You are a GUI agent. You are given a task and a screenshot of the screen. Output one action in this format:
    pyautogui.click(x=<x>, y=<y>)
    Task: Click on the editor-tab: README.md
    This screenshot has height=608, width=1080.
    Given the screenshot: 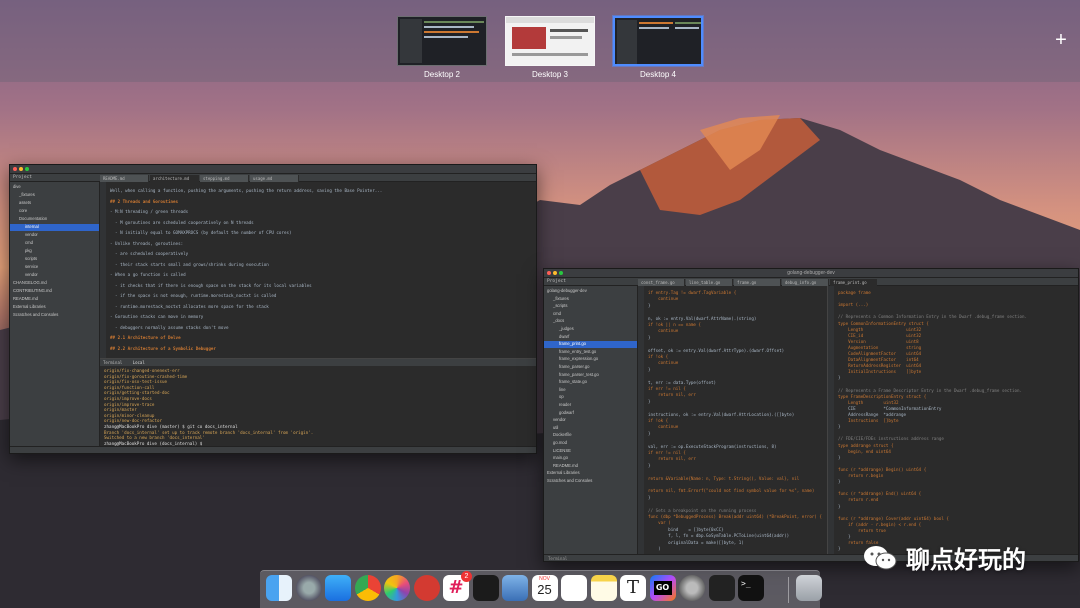 What is the action you would take?
    pyautogui.click(x=124, y=178)
    